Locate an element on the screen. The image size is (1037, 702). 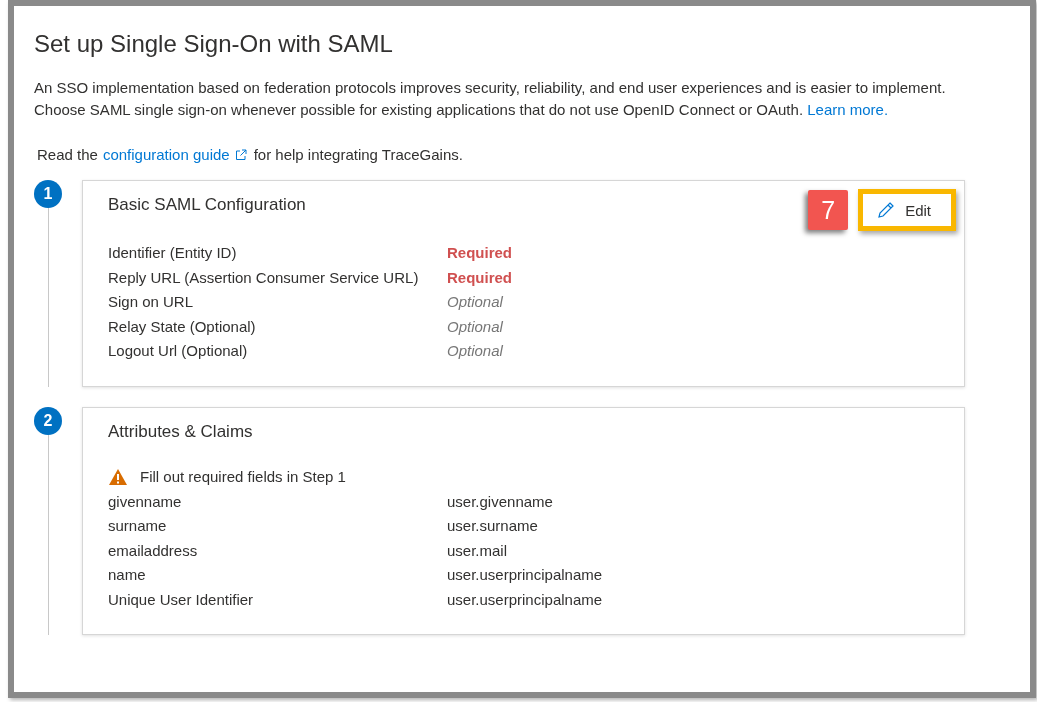
field-label: Identifier (Entity ID) is located at coordinates (173, 253).